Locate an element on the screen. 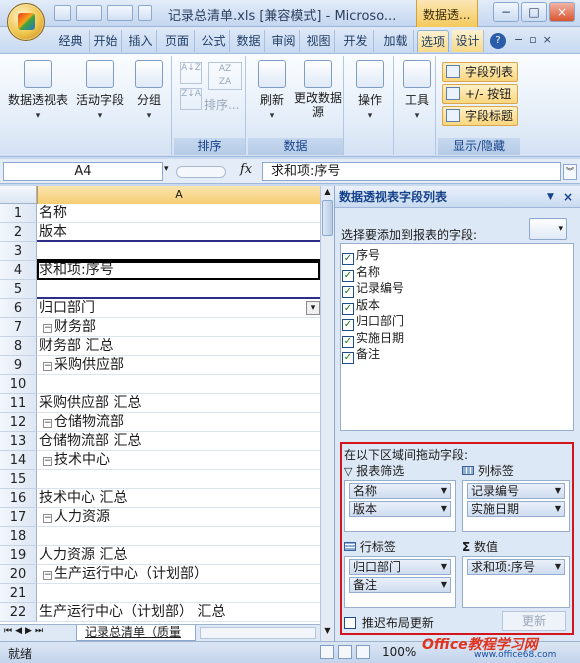 This screenshot has width=580, height=663. tab-page-layout: 页面 is located at coordinates (177, 41).